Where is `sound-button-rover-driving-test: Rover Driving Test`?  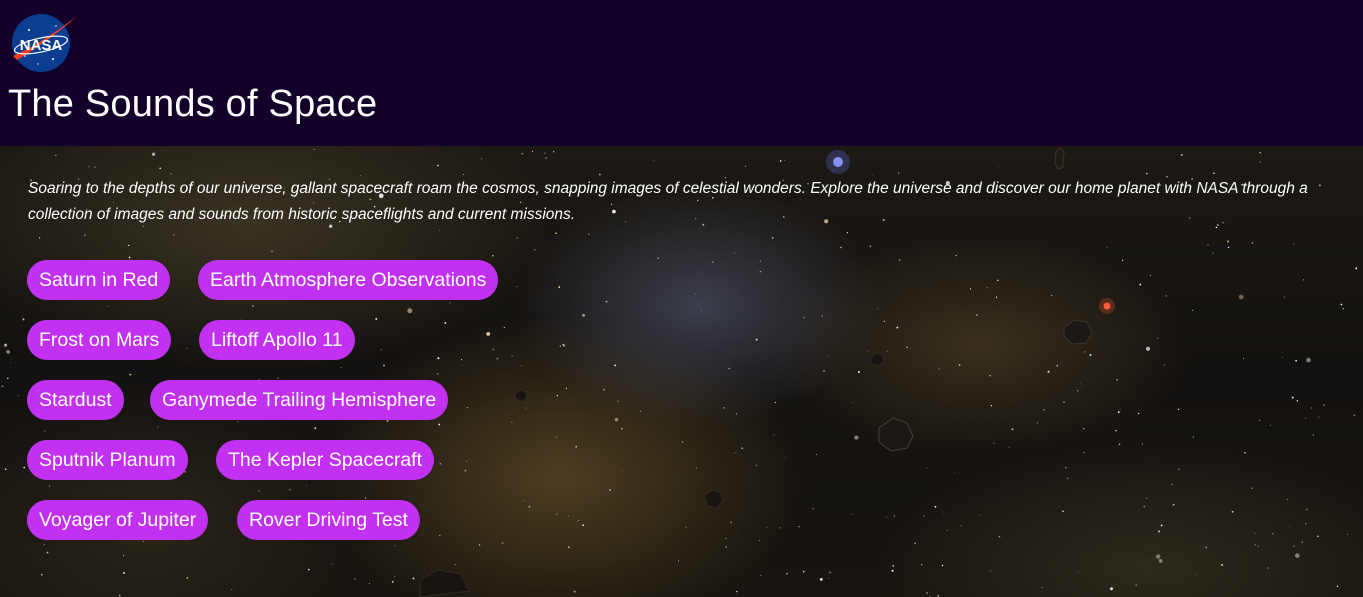
sound-button-rover-driving-test: Rover Driving Test is located at coordinates (328, 520).